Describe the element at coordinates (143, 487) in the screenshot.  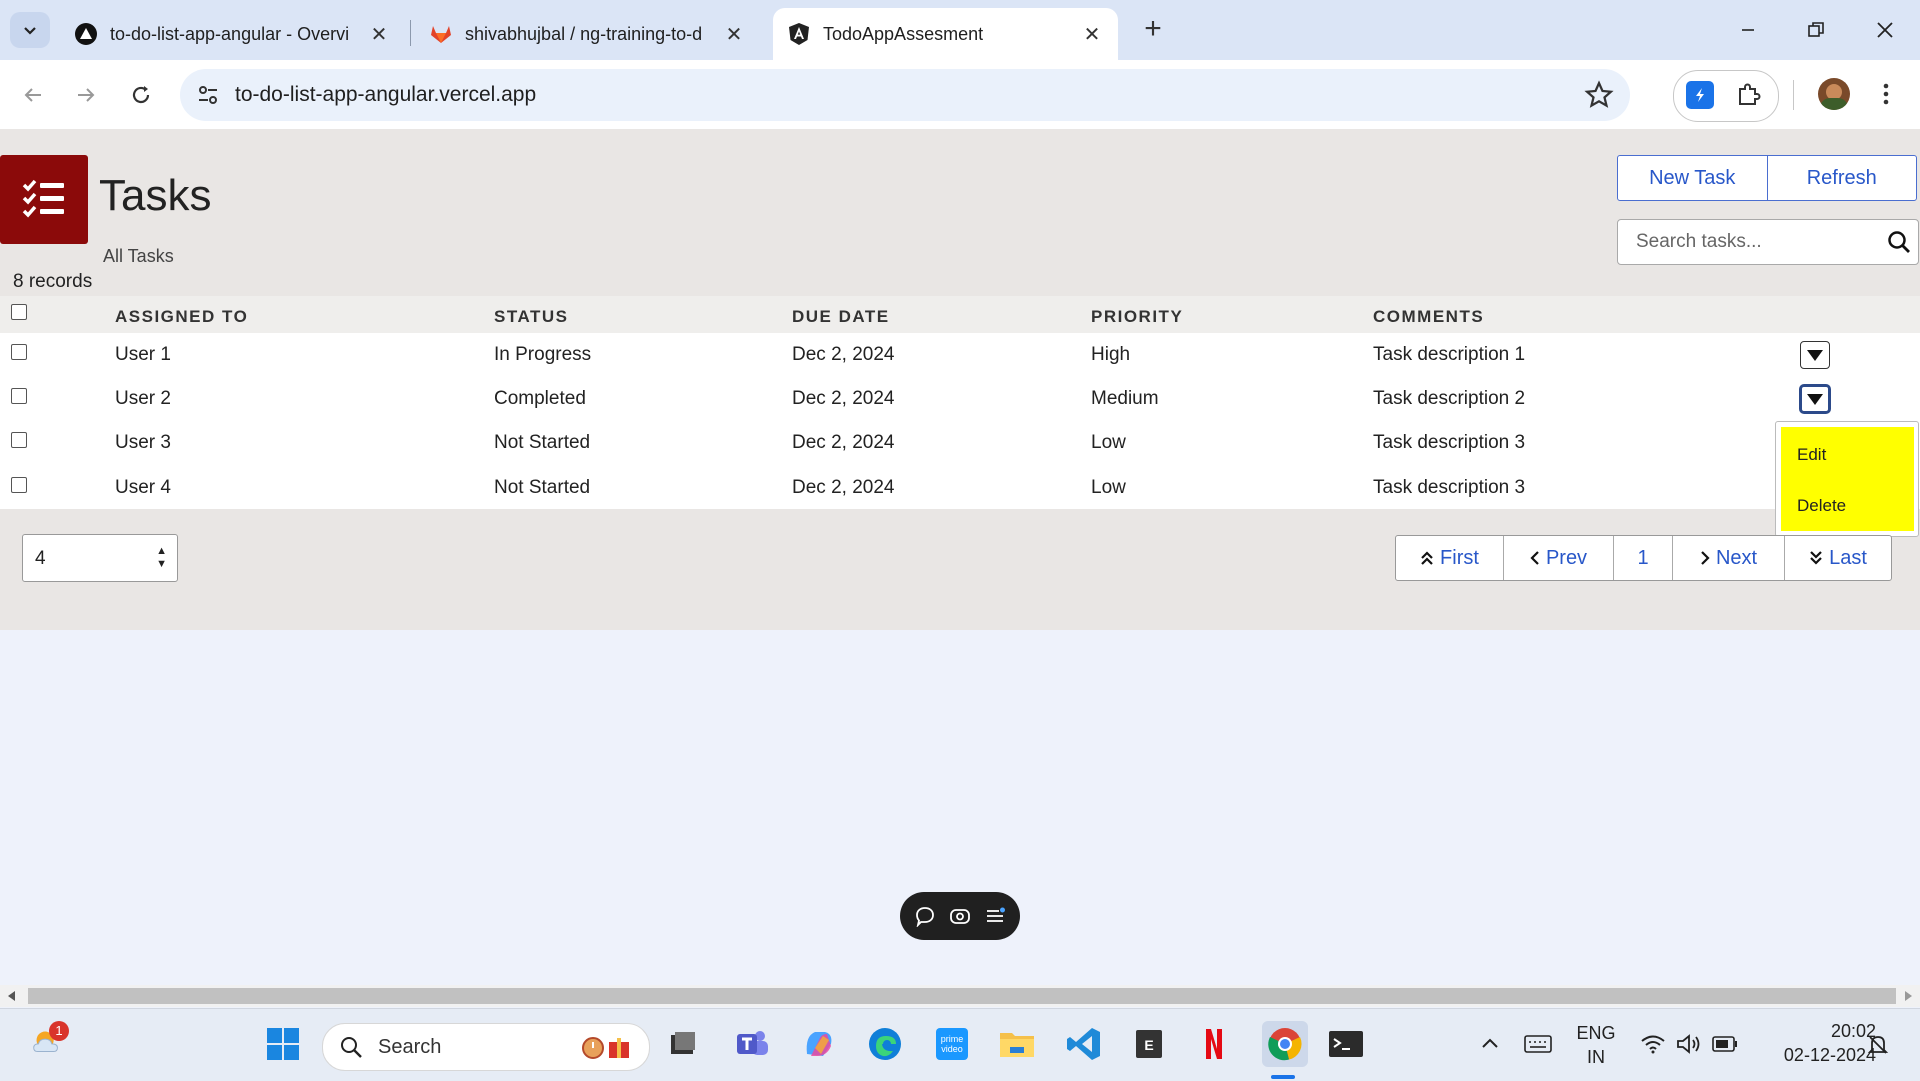
I see `cell-assigned-to: User 4` at that location.